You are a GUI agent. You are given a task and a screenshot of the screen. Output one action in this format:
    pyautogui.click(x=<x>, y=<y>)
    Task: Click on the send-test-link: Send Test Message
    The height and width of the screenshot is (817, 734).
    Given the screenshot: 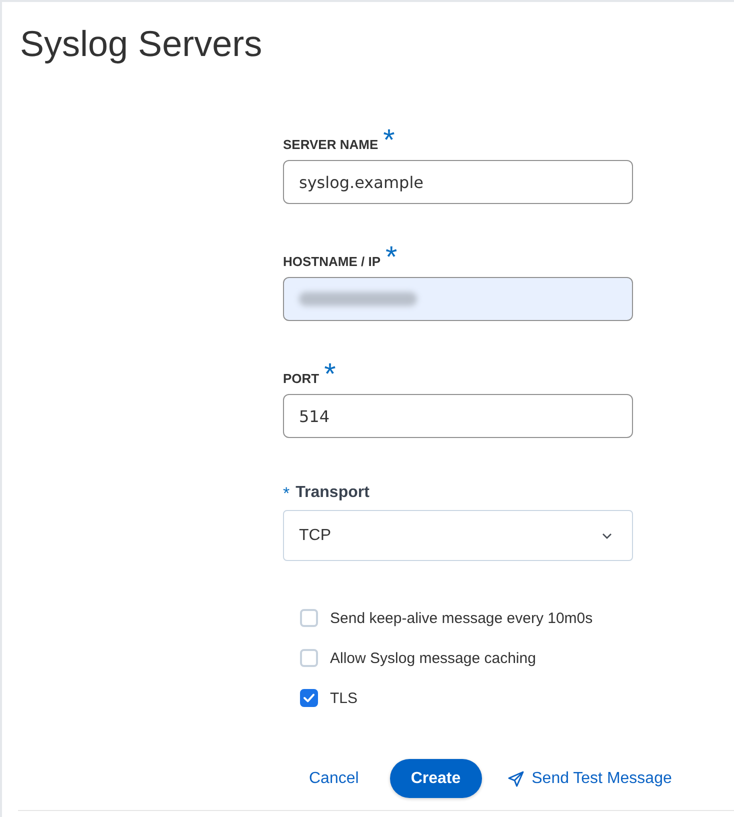 What is the action you would take?
    pyautogui.click(x=590, y=779)
    